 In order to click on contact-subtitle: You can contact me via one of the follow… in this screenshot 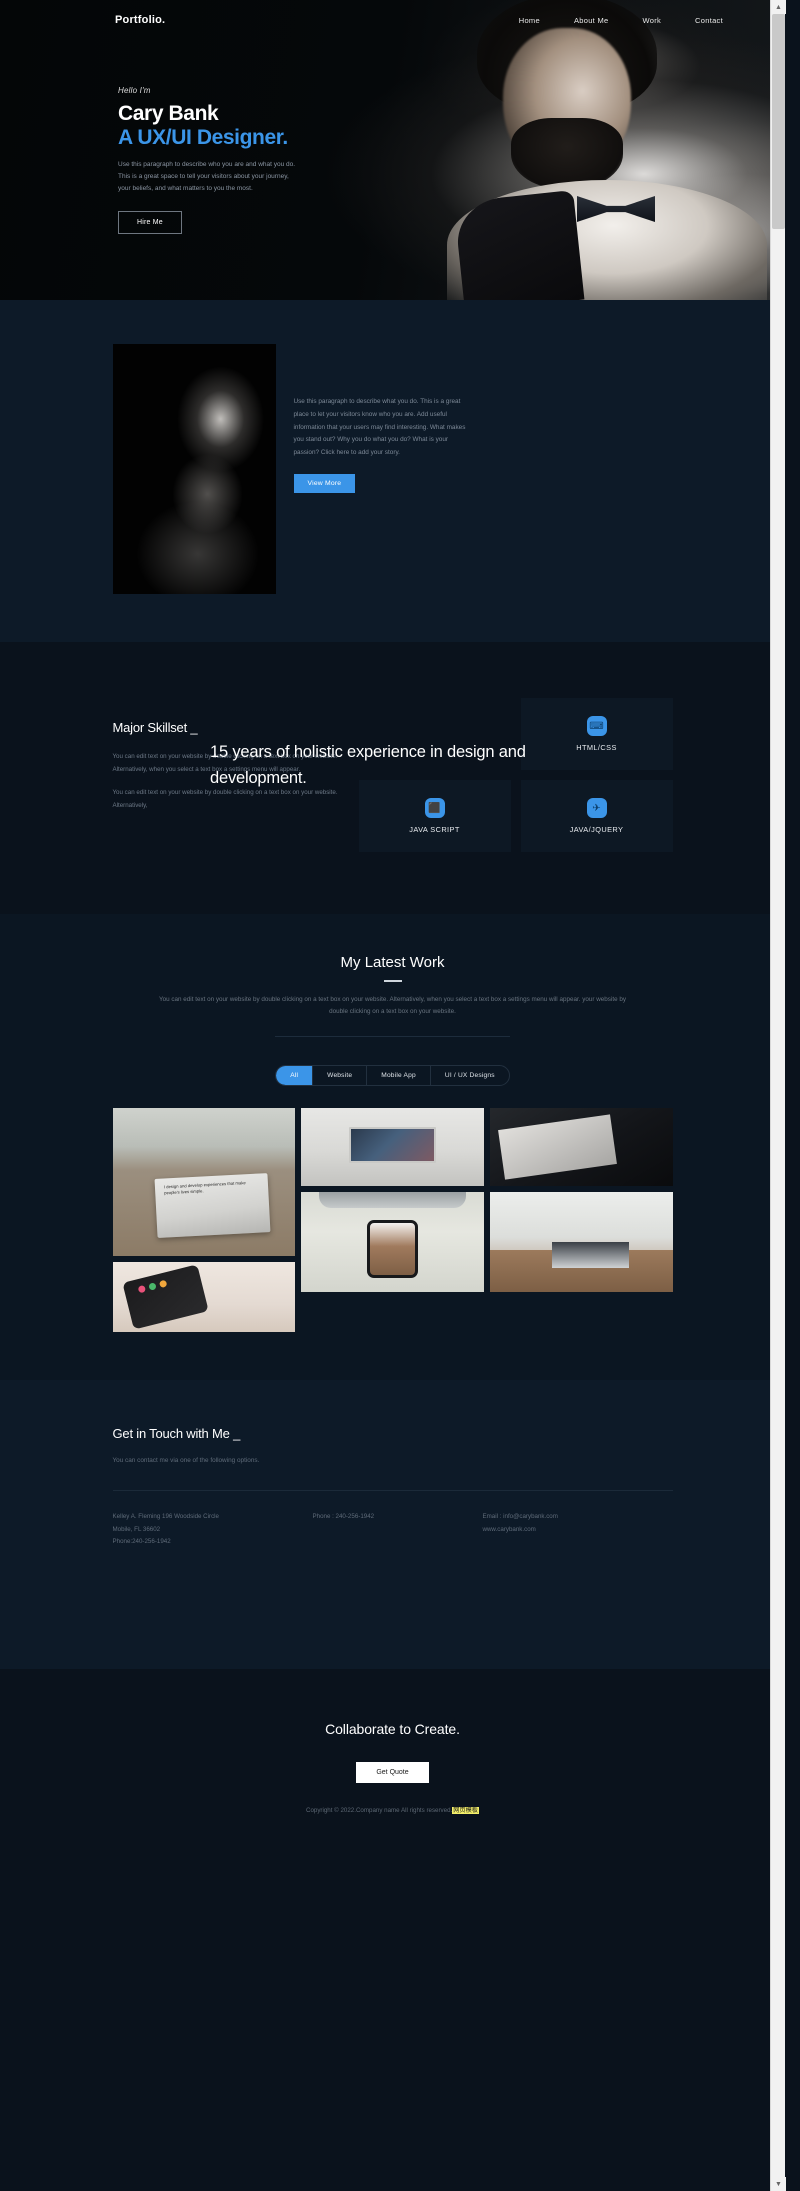, I will do `click(186, 1460)`.